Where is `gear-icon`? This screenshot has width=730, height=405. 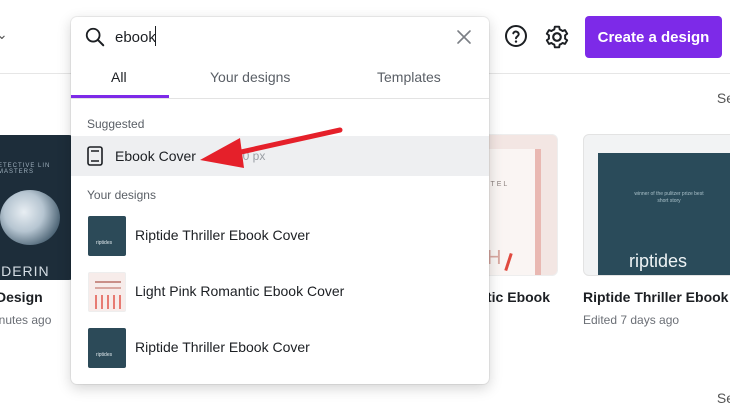
gear-icon is located at coordinates (557, 37).